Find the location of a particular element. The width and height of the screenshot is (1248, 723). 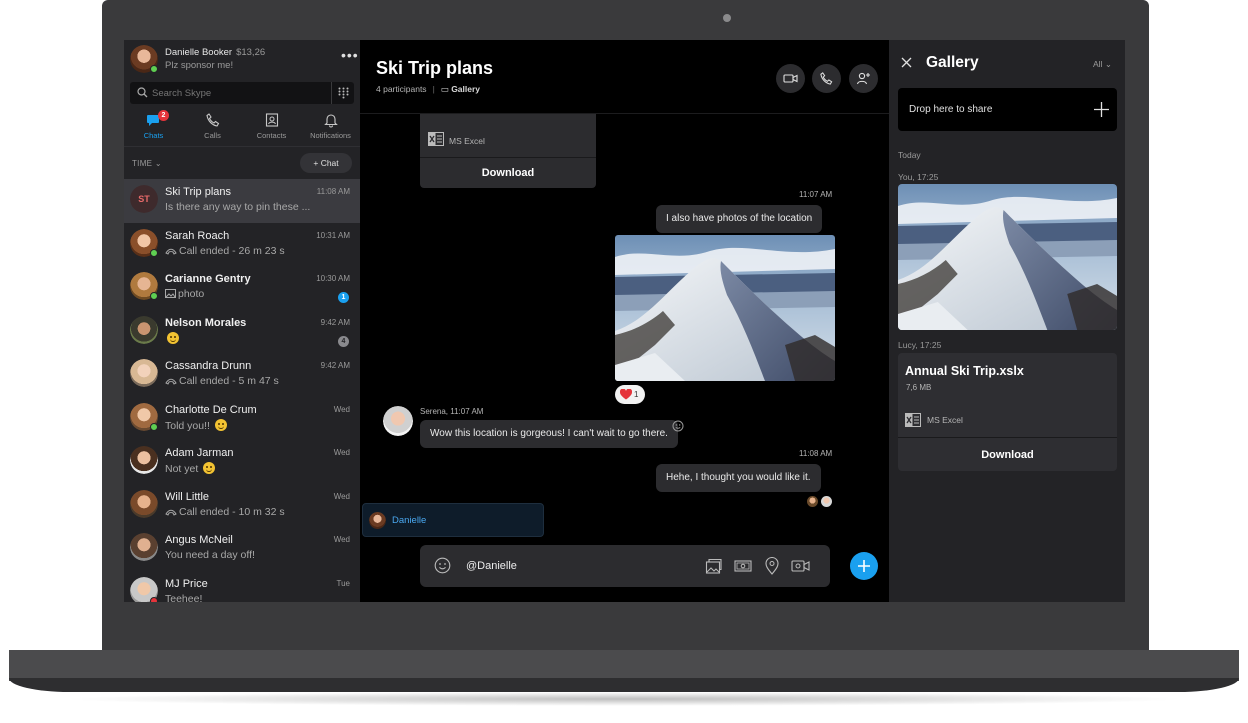

gallery-link: ▭ Gallery is located at coordinates (460, 89).